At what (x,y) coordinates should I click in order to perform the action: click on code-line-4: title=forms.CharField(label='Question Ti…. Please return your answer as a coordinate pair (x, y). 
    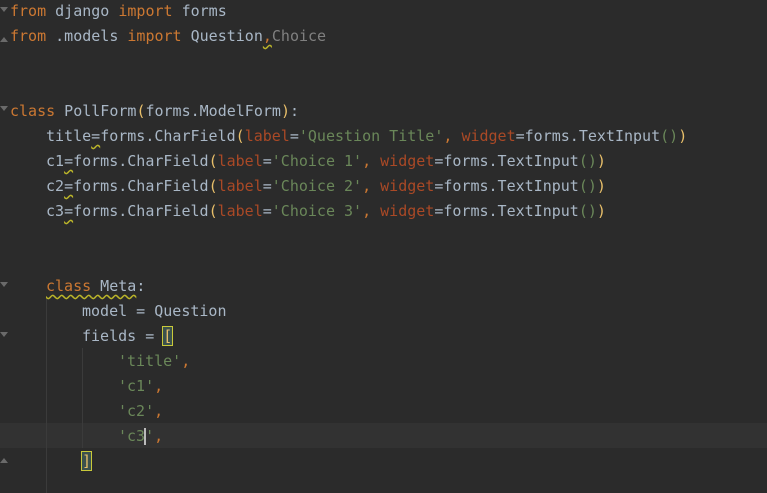
    Looking at the image, I should click on (366, 136).